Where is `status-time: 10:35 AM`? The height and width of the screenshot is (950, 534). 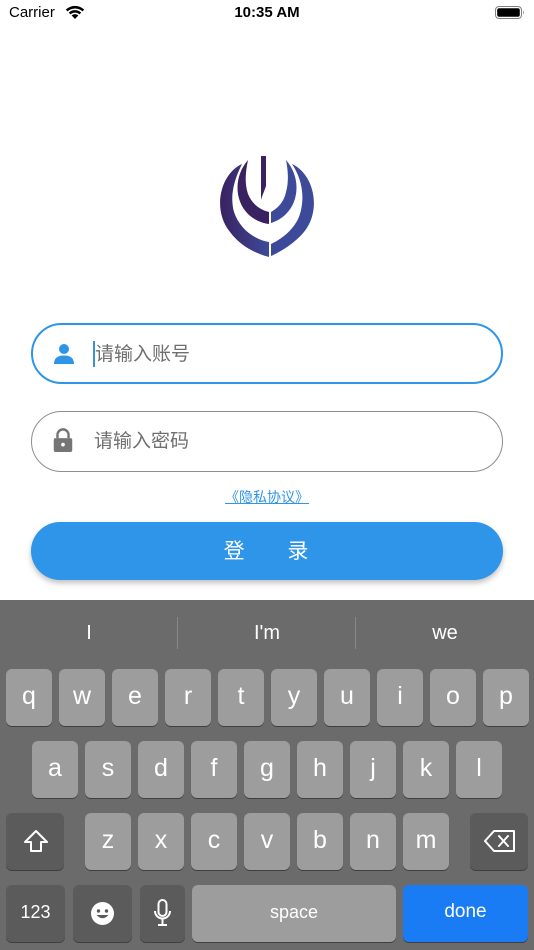
status-time: 10:35 AM is located at coordinates (267, 12).